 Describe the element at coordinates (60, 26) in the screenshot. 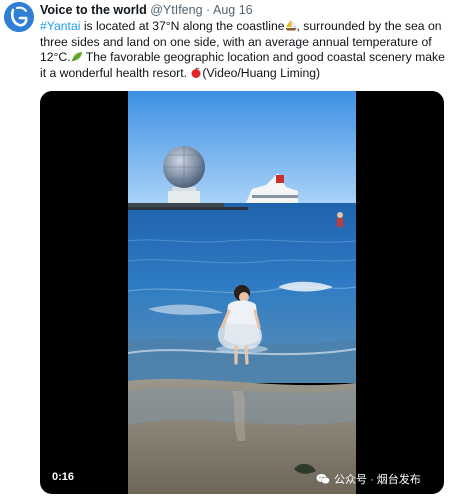

I see `hashtag-link: #Yantai` at that location.